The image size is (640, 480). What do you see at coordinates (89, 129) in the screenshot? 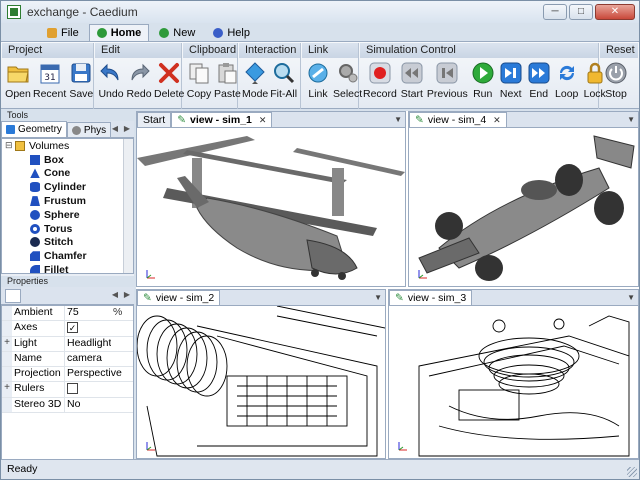
I see `tab-physics: Phys` at bounding box center [89, 129].